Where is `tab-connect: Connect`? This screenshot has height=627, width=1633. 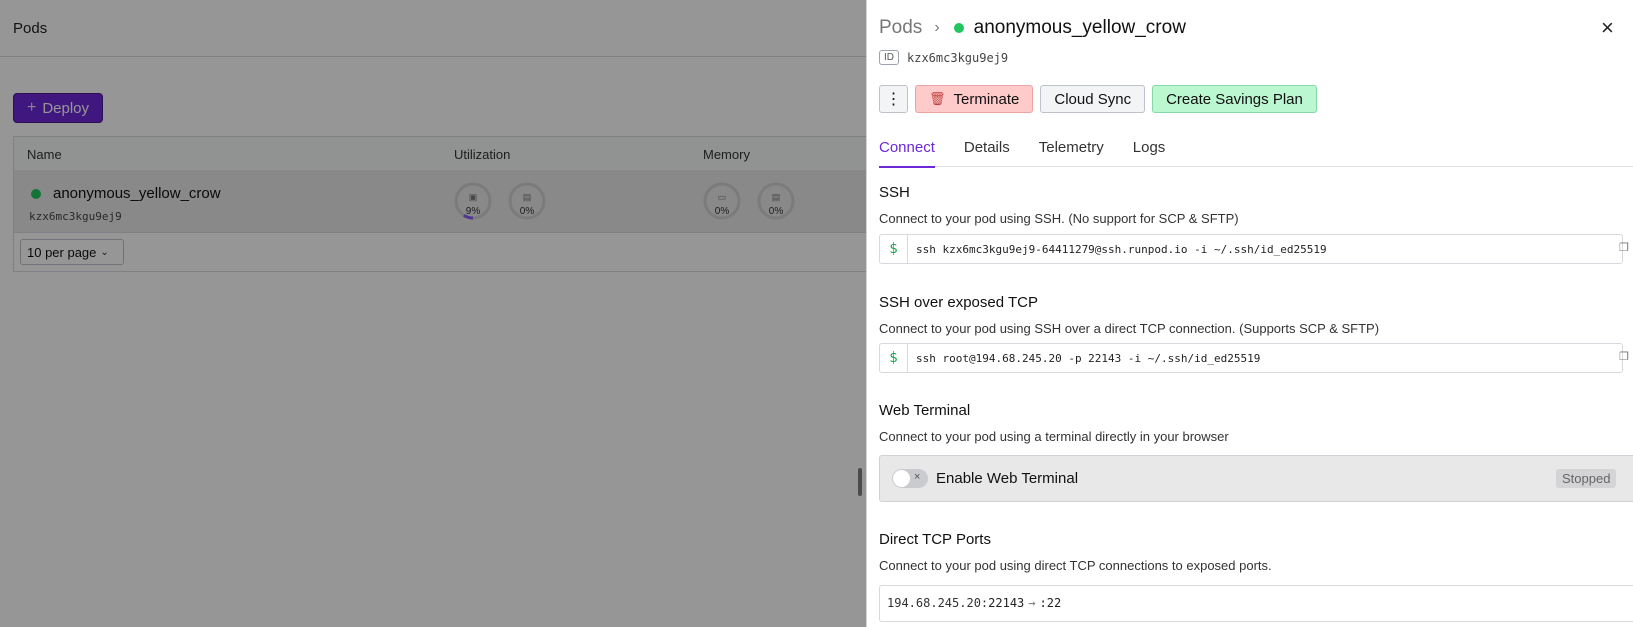
tab-connect: Connect is located at coordinates (907, 152).